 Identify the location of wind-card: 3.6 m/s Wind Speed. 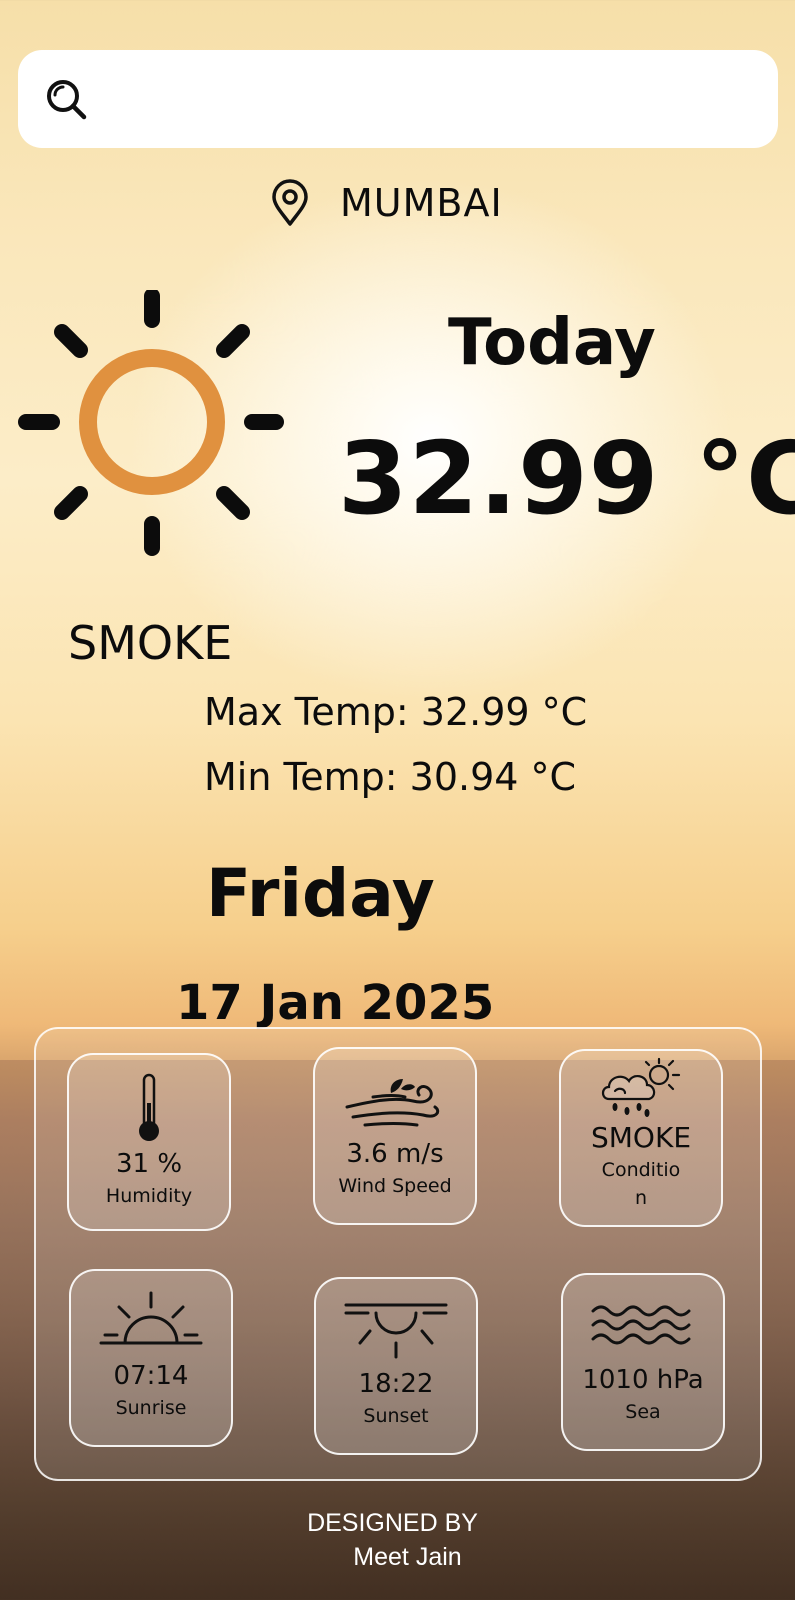
(395, 1136).